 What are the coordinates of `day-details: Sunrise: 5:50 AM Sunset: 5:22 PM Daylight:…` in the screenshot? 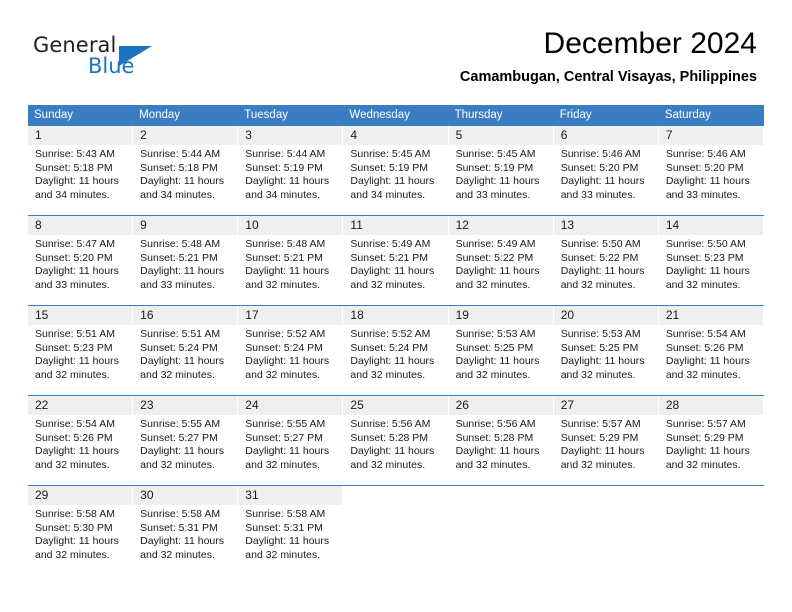 It's located at (606, 263).